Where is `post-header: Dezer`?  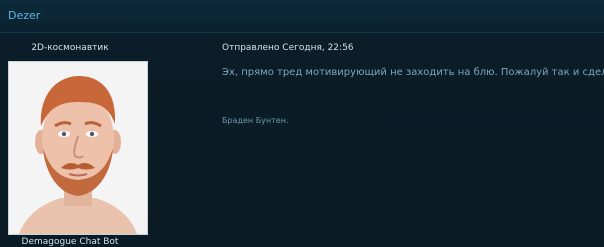 post-header: Dezer is located at coordinates (302, 16).